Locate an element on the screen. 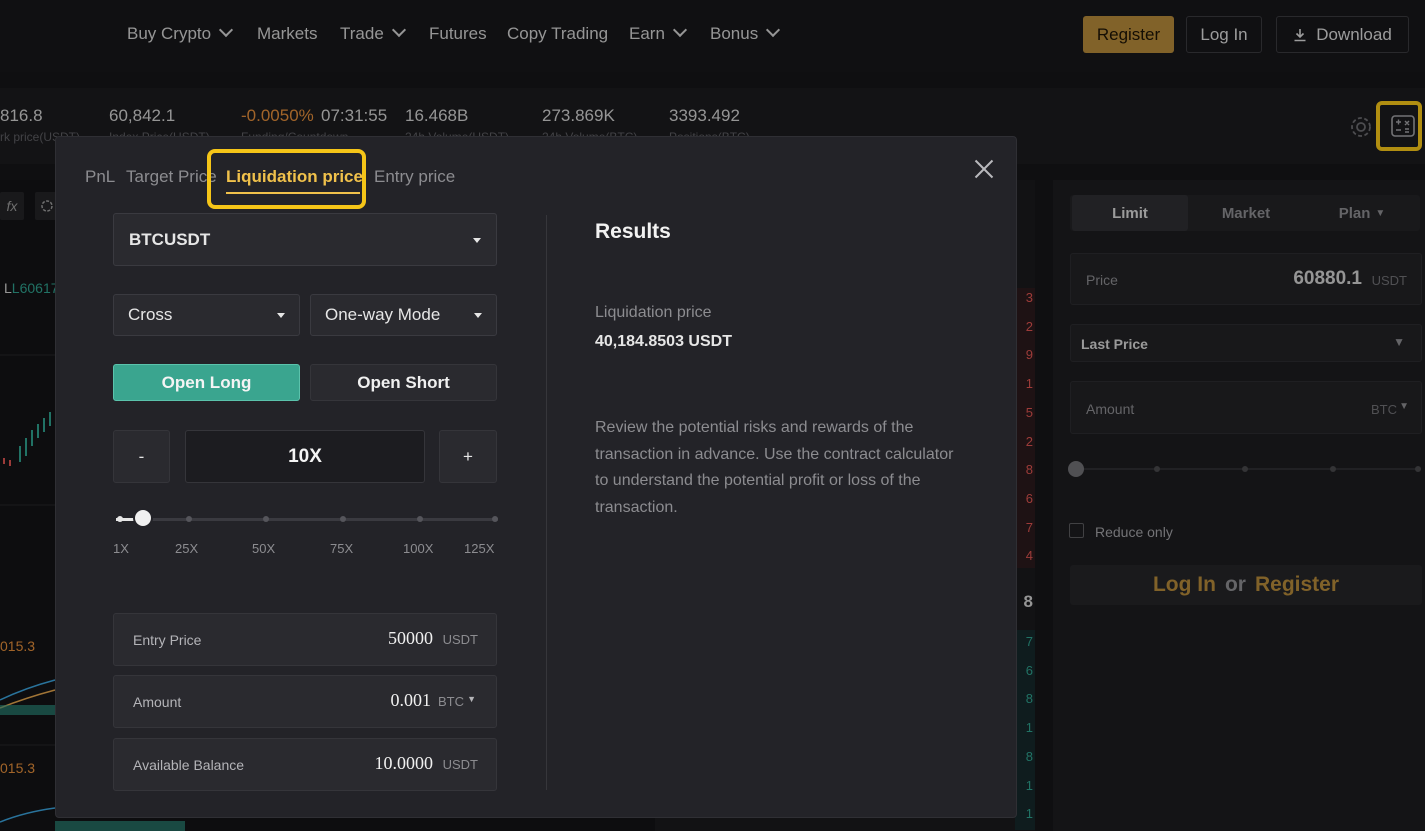 Image resolution: width=1425 pixels, height=831 pixels. ask-price: 5 is located at coordinates (1029, 412).